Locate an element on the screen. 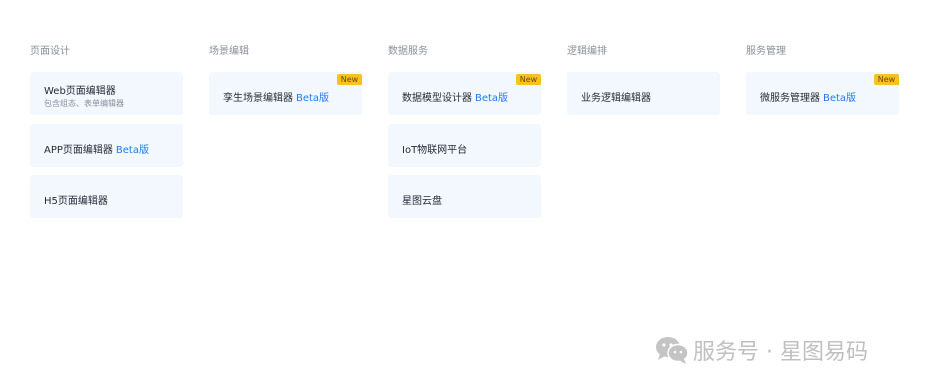  card-app-page-editor: APP页面编辑器 Beta版 is located at coordinates (106, 145).